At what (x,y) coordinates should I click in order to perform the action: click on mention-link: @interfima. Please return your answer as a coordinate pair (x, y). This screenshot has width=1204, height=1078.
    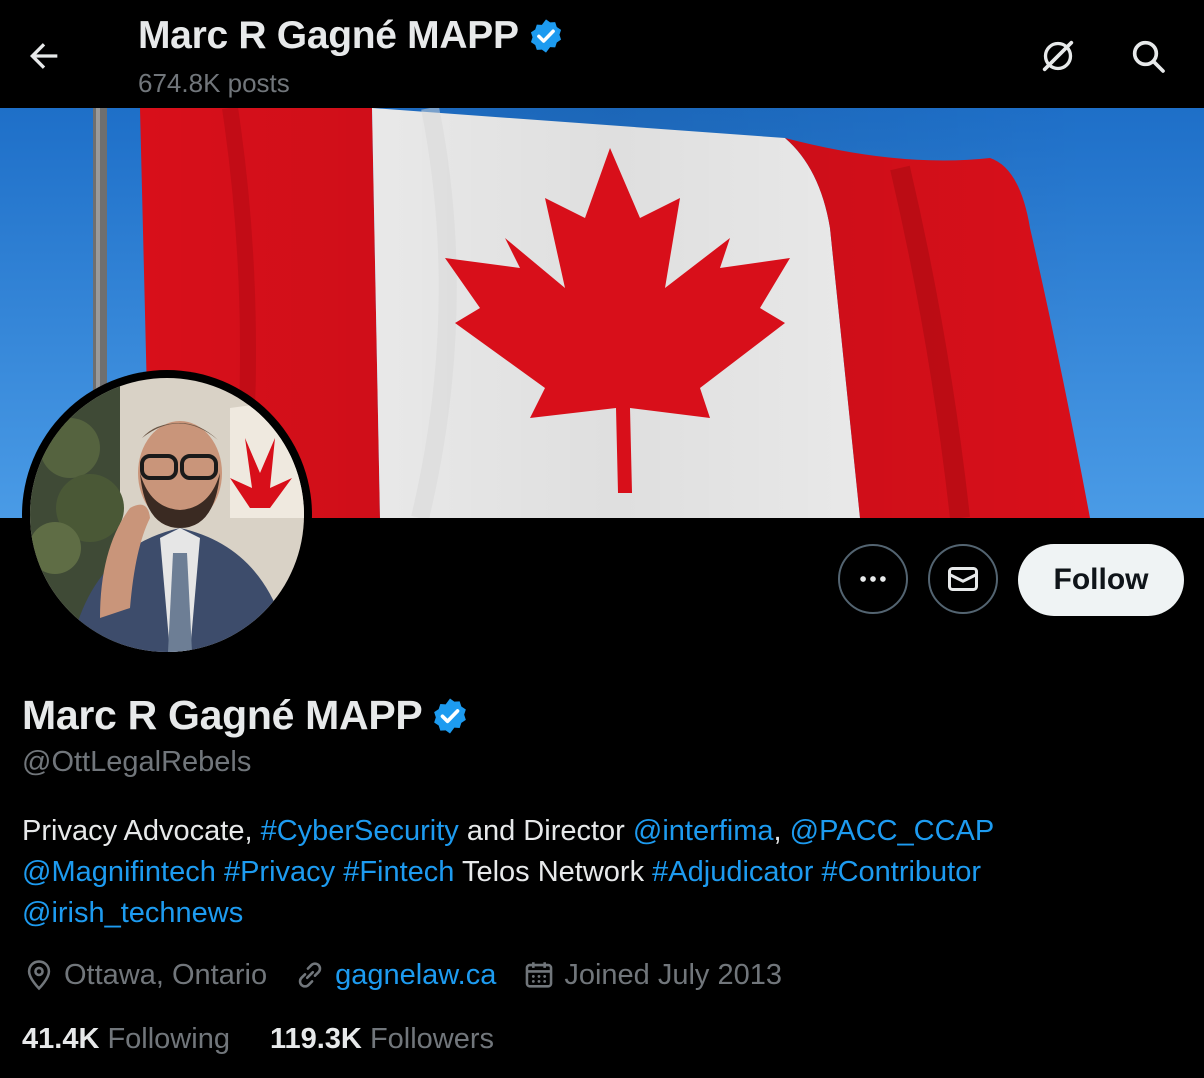
    Looking at the image, I should click on (703, 831).